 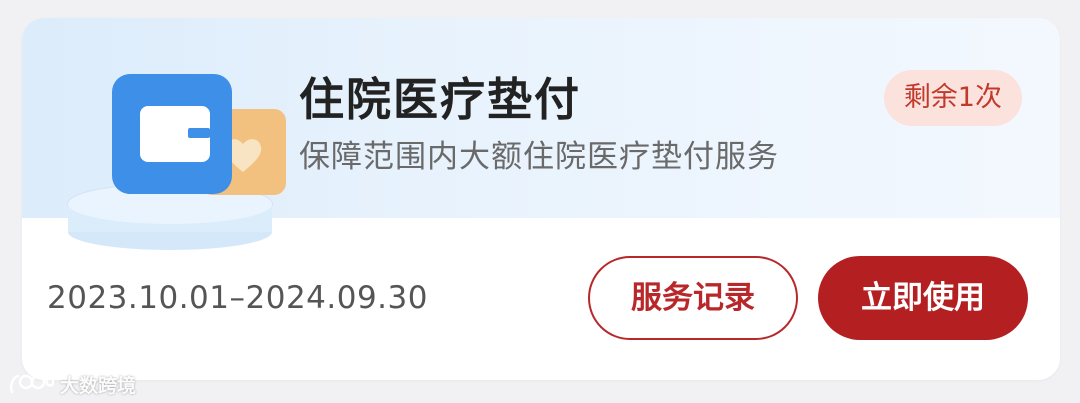 I want to click on use-now-button: 立即使用, so click(x=923, y=298).